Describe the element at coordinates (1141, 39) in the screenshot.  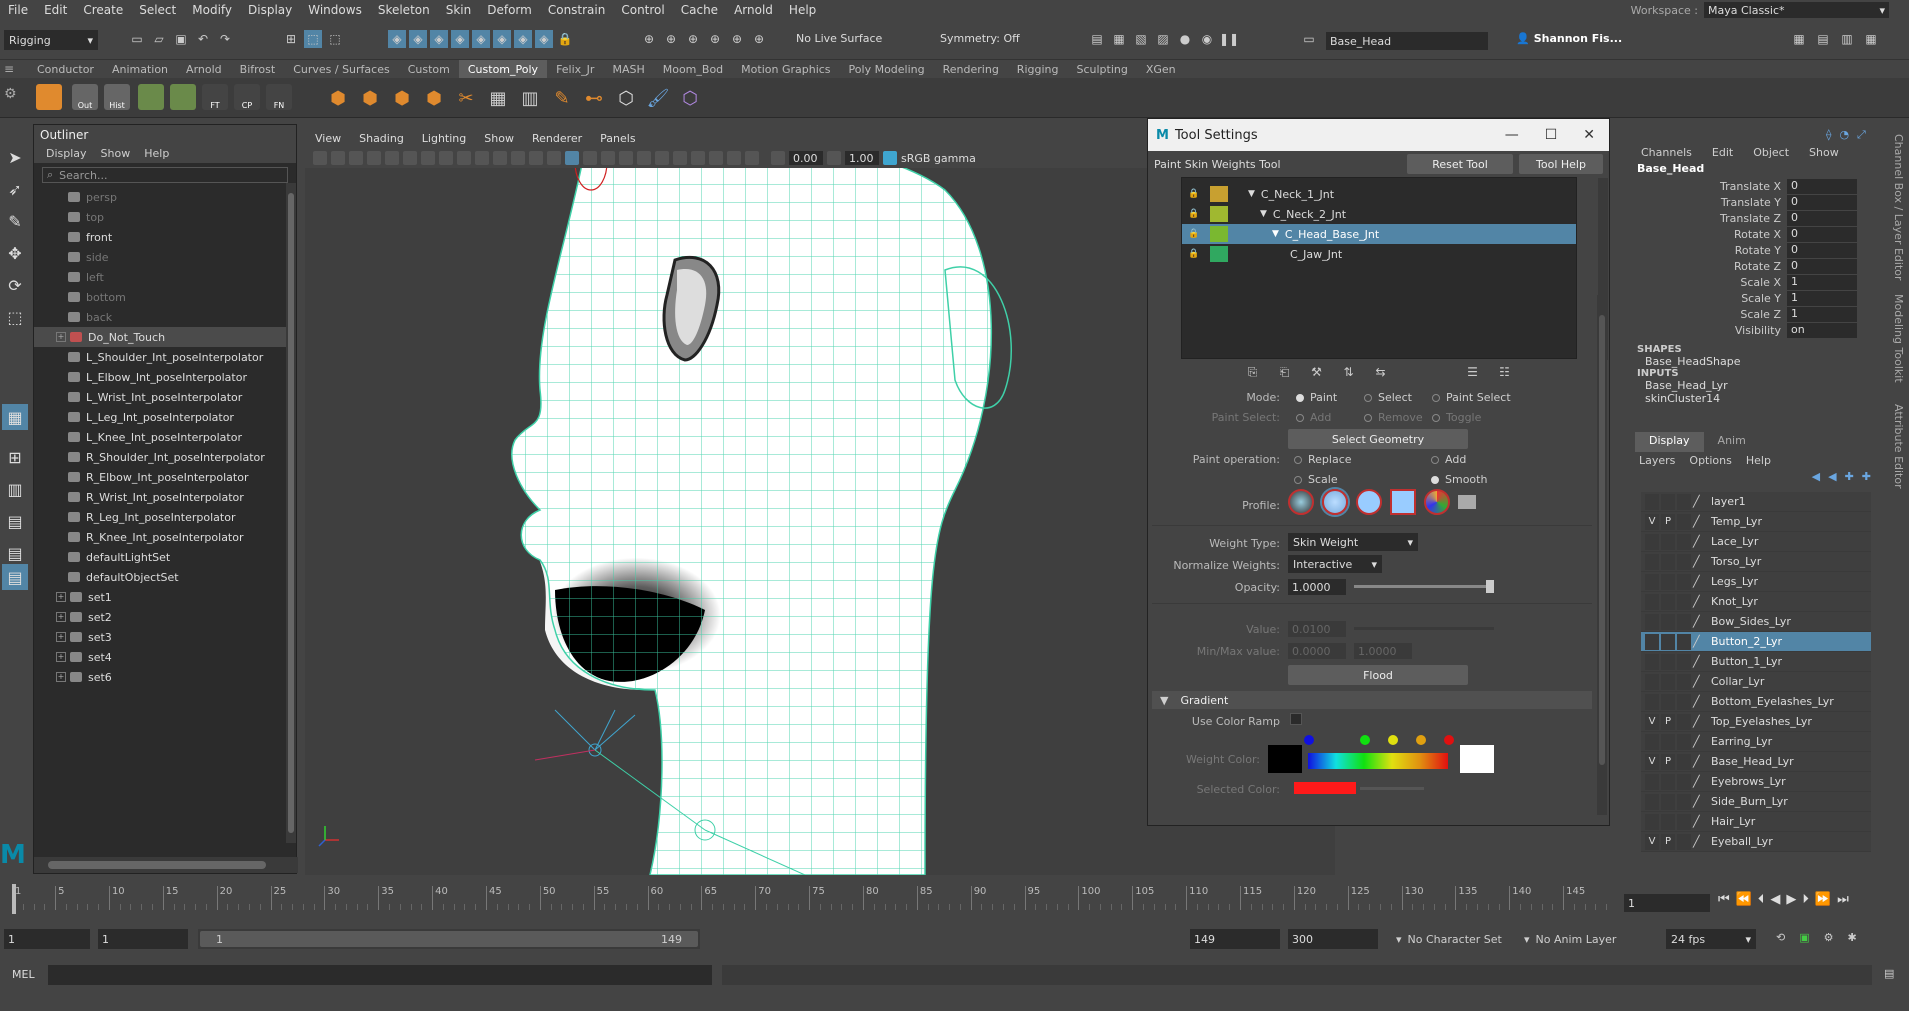
I see `ipr-render-icon: ▧` at that location.